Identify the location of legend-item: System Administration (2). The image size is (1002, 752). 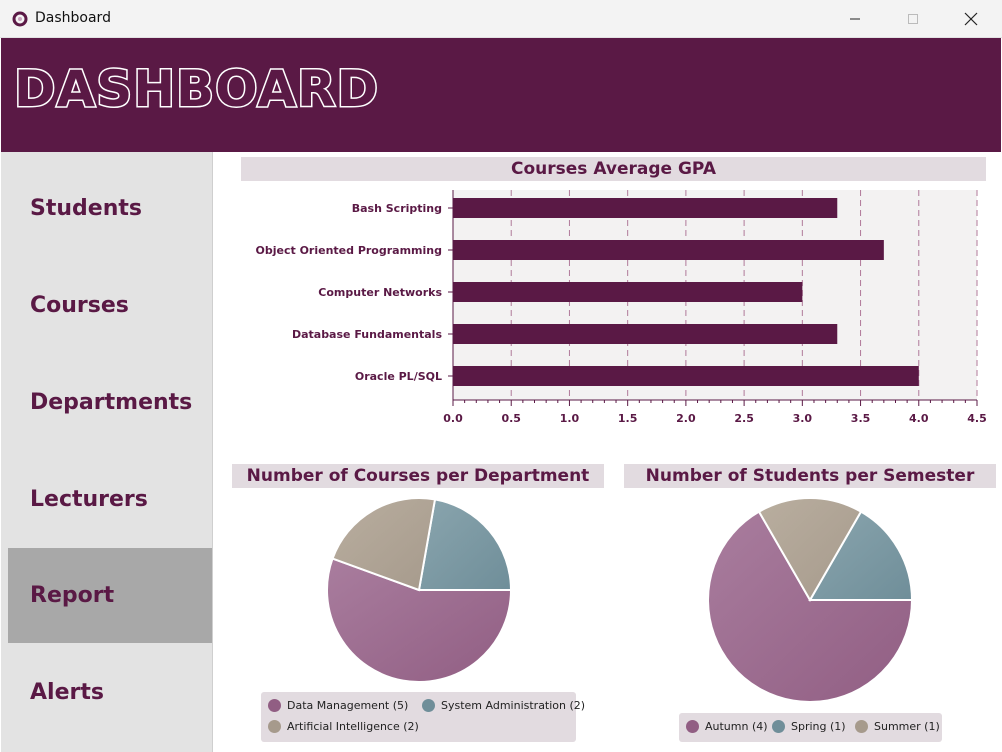
(503, 705).